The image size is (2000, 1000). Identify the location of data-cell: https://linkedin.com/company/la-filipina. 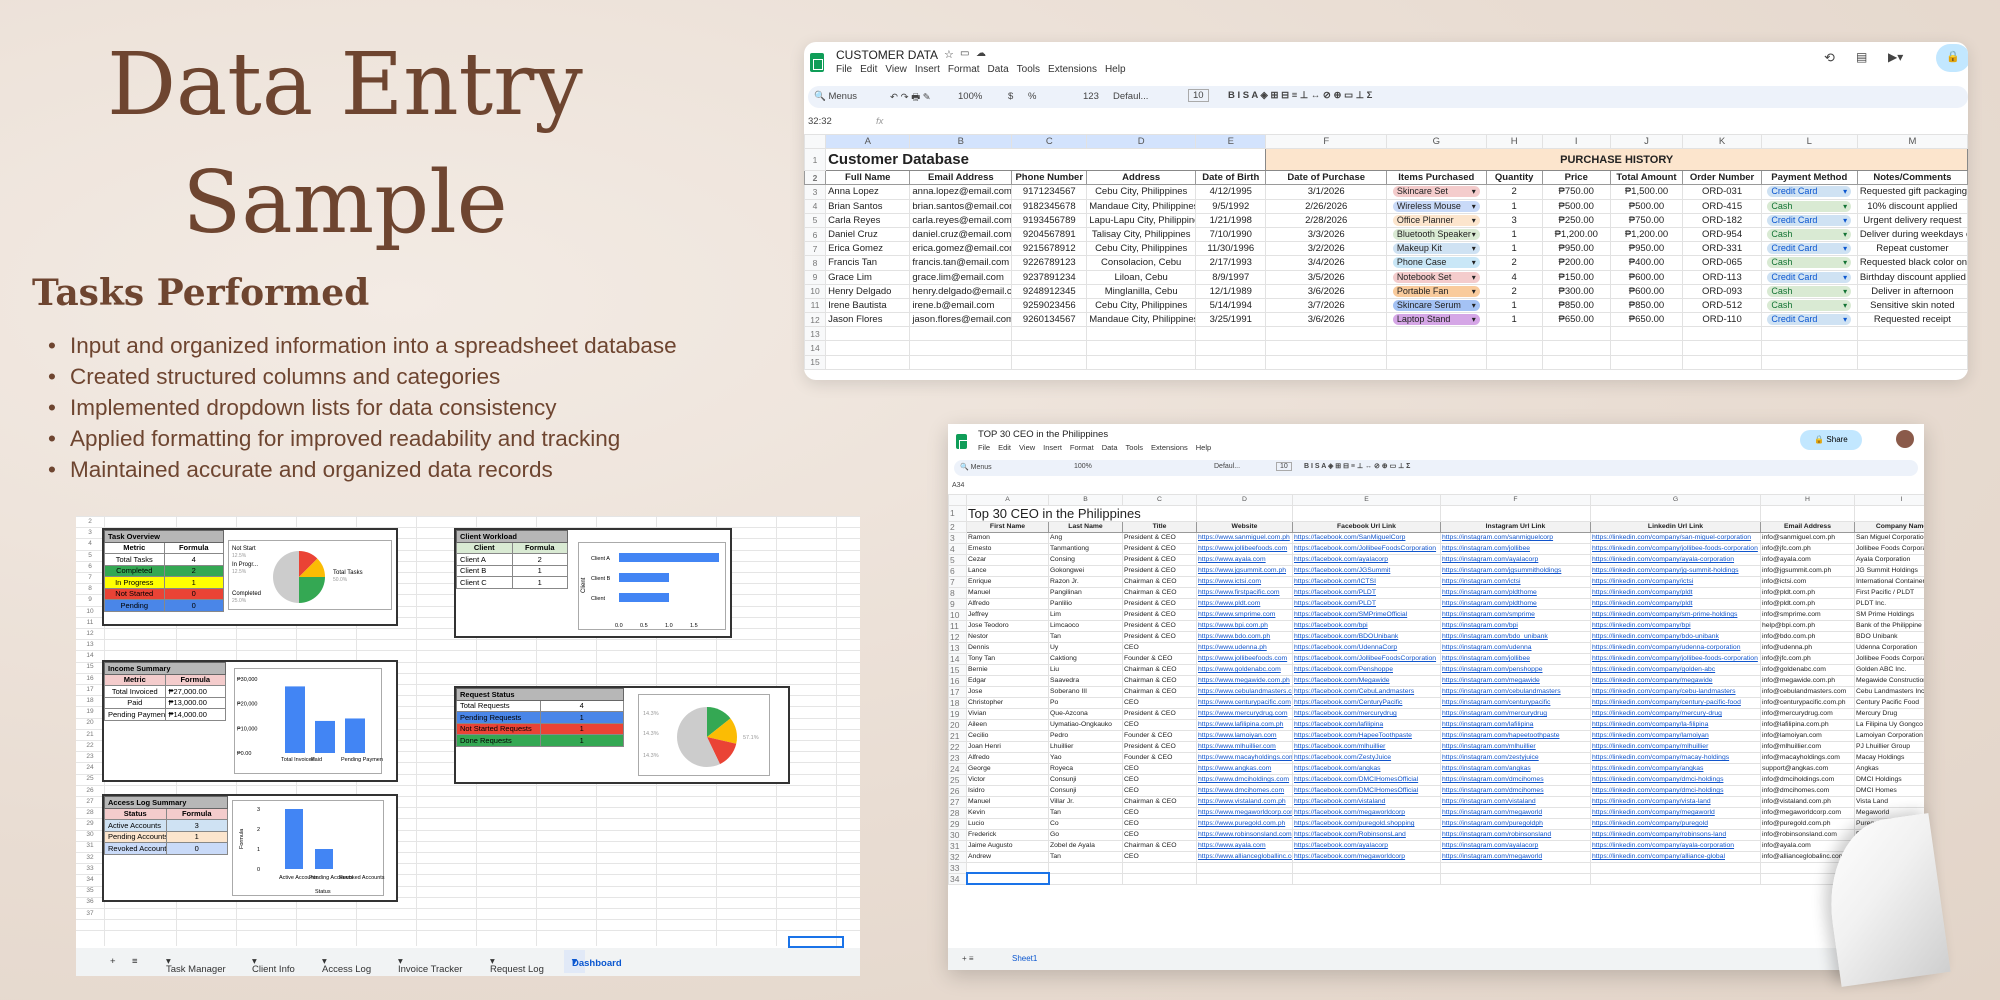
(1675, 724).